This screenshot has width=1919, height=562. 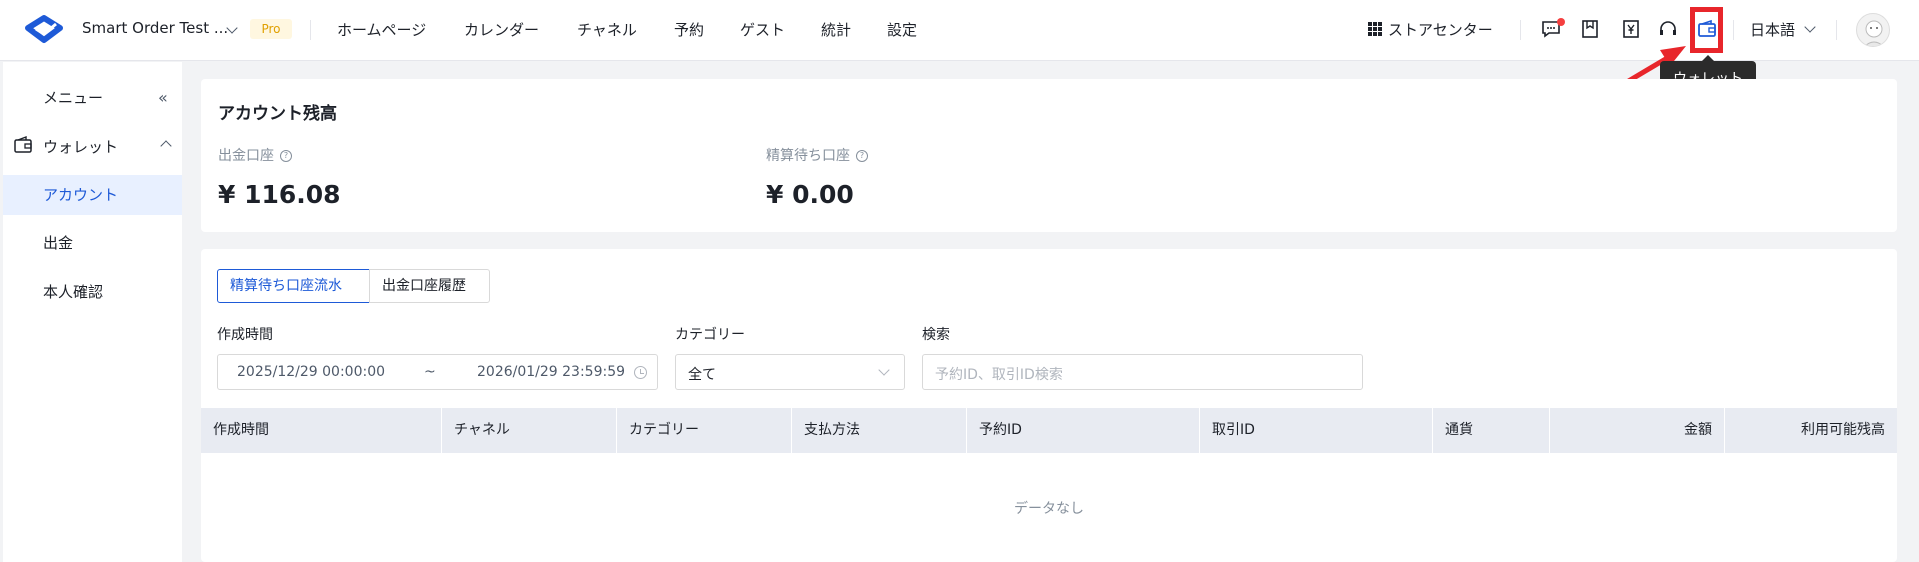 What do you see at coordinates (710, 335) in the screenshot?
I see `category-label: カテゴリー` at bounding box center [710, 335].